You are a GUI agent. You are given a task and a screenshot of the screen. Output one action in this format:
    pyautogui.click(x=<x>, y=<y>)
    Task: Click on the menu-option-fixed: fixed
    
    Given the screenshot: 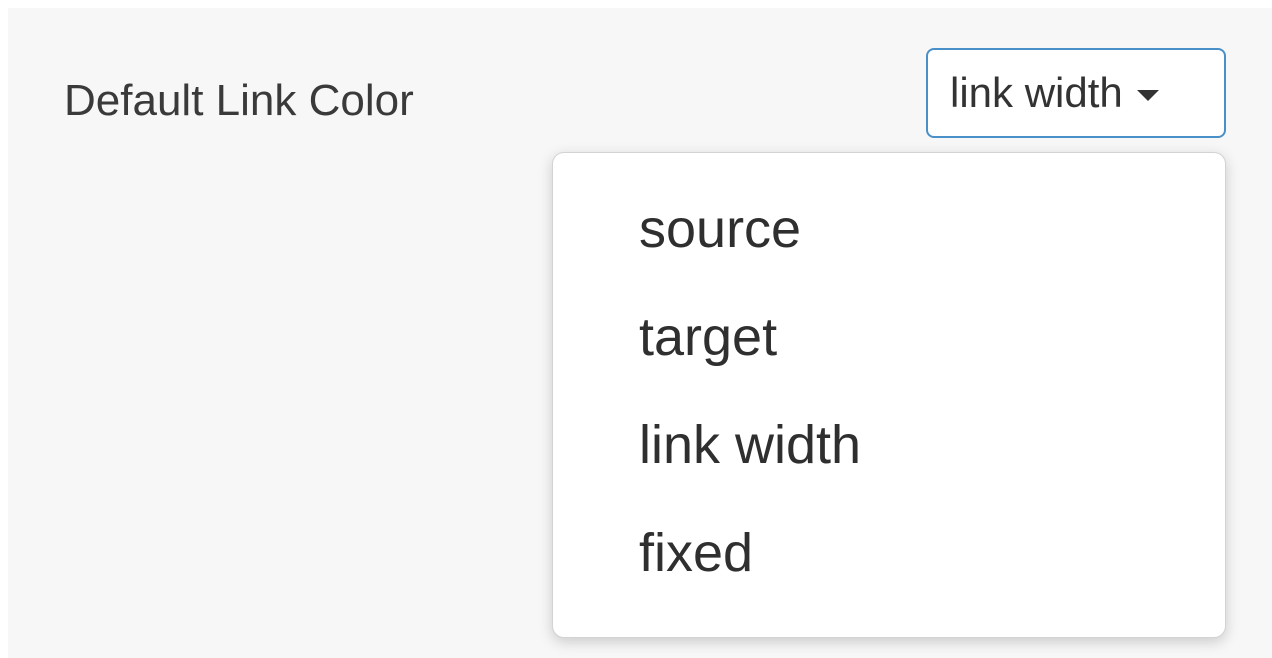 What is the action you would take?
    pyautogui.click(x=889, y=553)
    